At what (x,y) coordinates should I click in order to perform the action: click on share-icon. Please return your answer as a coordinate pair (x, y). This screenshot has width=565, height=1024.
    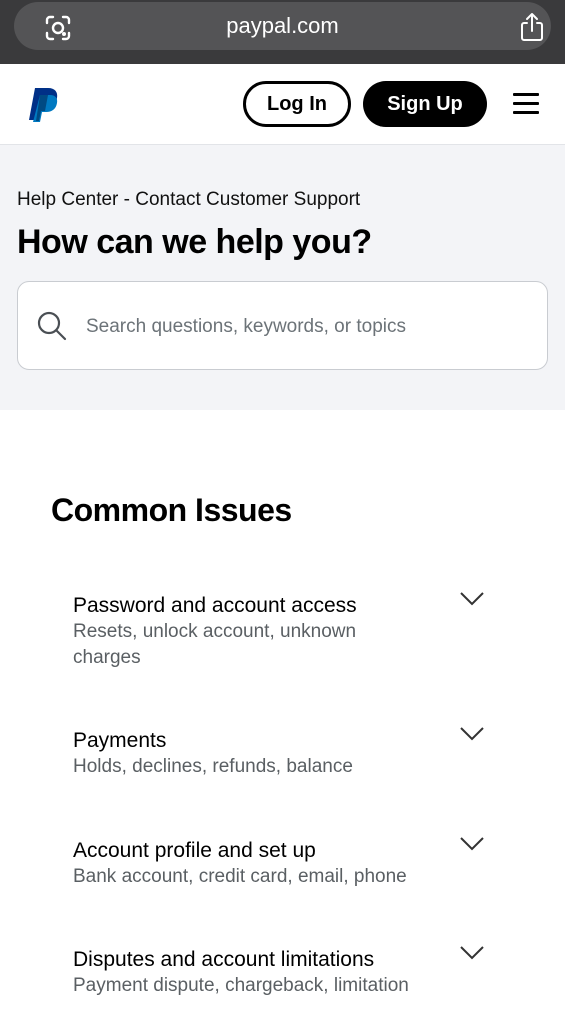
    Looking at the image, I should click on (532, 27).